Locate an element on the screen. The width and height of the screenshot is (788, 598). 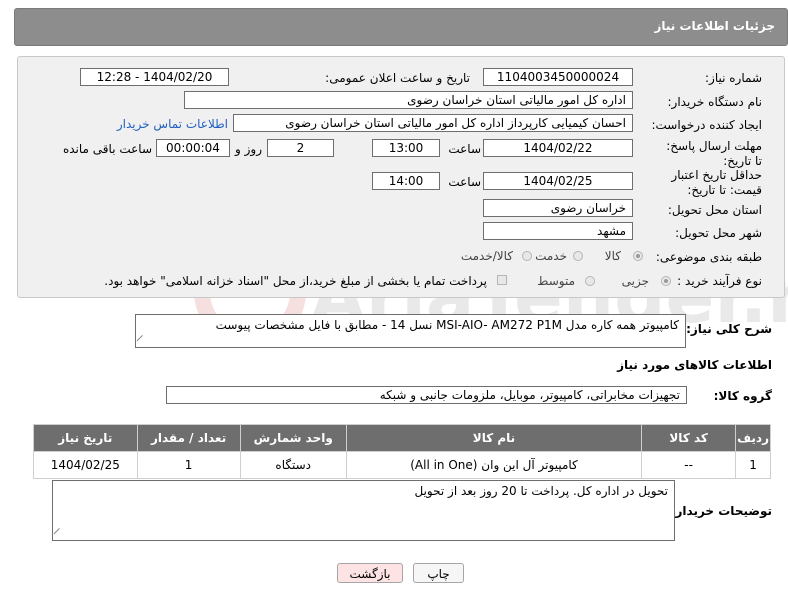
category-radio-goods is located at coordinates (638, 256).